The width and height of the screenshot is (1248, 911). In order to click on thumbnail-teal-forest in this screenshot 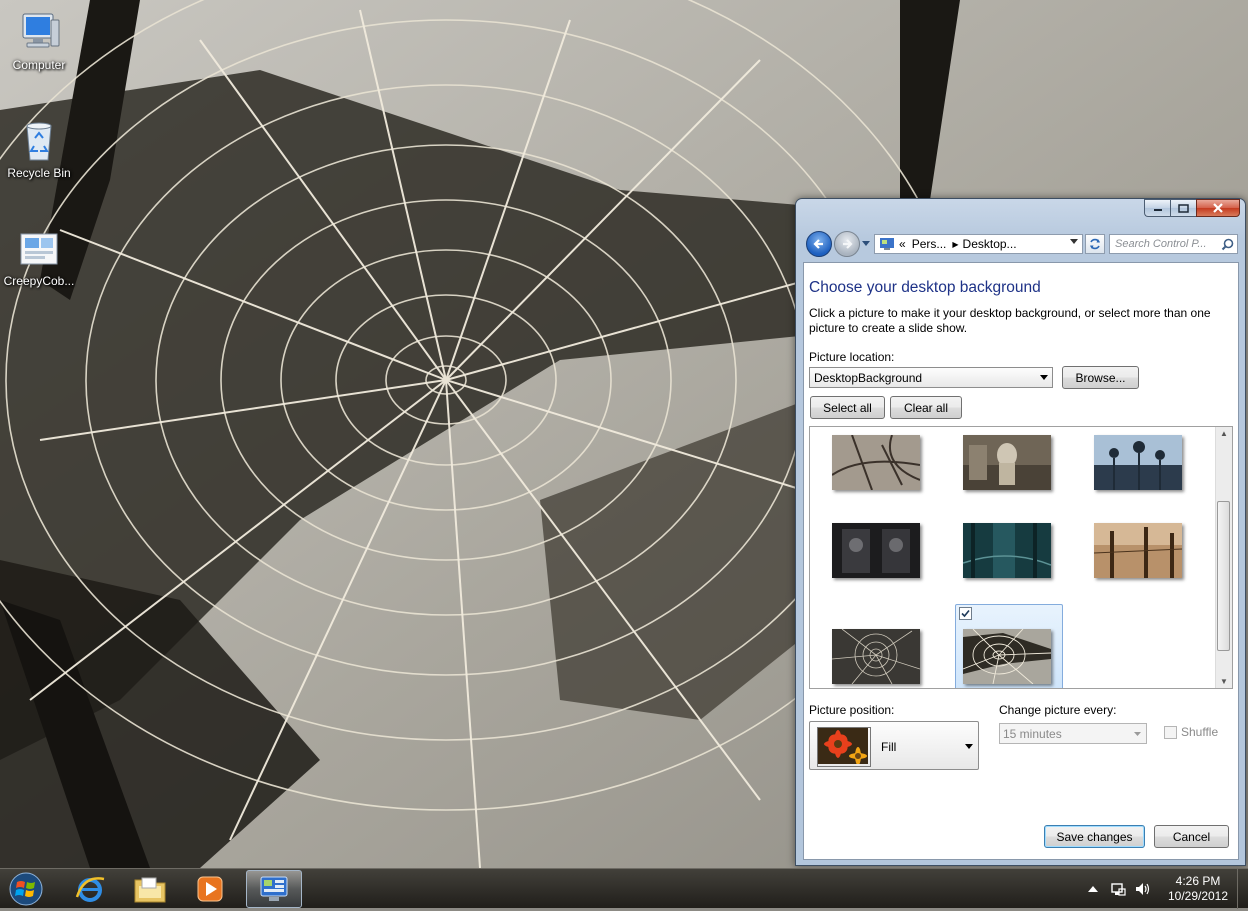, I will do `click(1007, 550)`.